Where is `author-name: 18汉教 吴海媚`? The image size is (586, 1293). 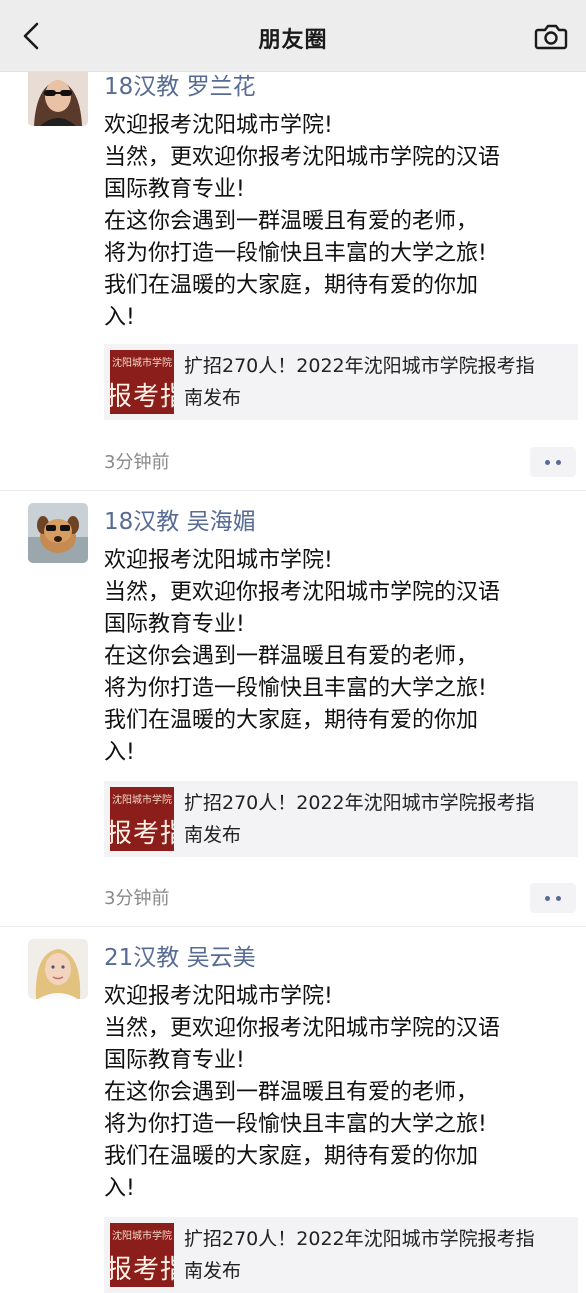 author-name: 18汉教 吴海媚 is located at coordinates (180, 522).